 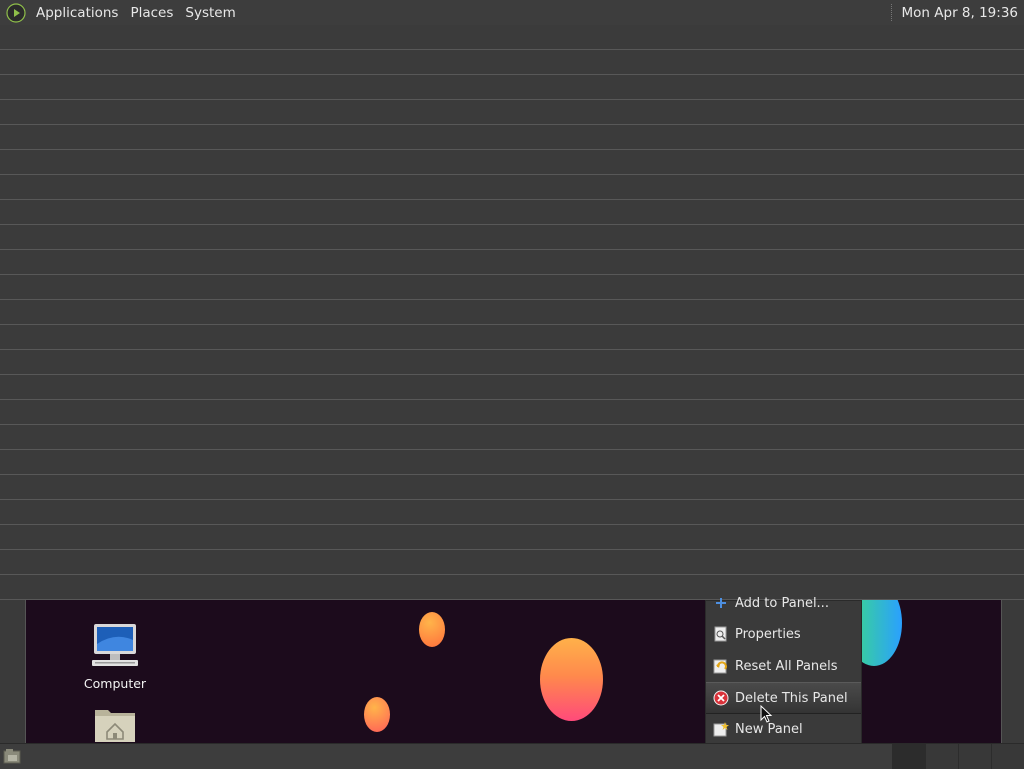 I want to click on system-menu: System, so click(x=210, y=13).